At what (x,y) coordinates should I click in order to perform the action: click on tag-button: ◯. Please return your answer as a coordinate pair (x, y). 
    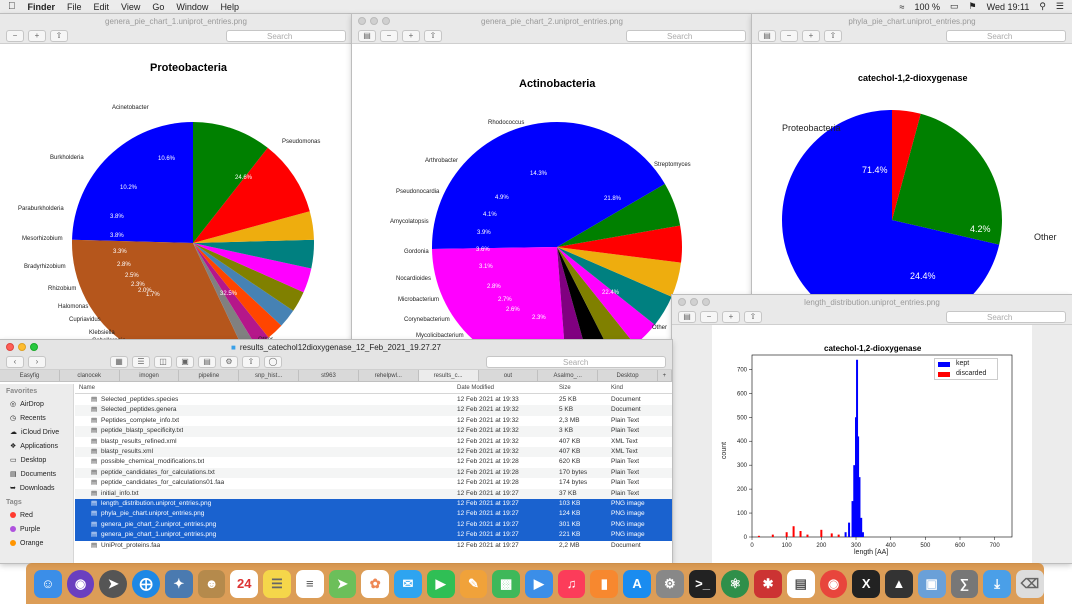
    Looking at the image, I should click on (273, 361).